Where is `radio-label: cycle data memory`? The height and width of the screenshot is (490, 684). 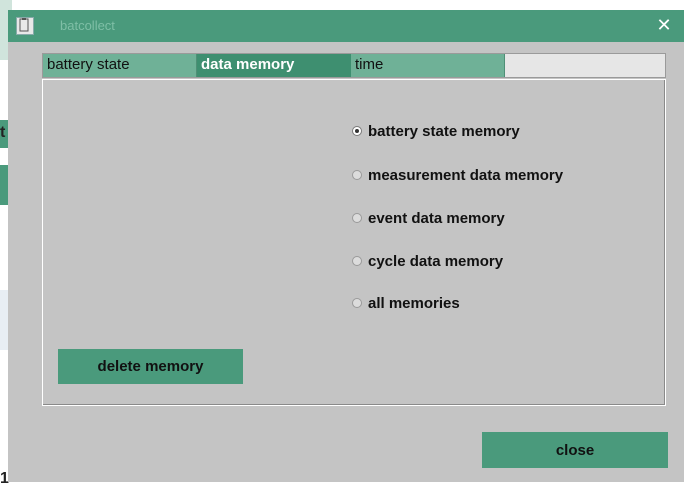 radio-label: cycle data memory is located at coordinates (436, 261).